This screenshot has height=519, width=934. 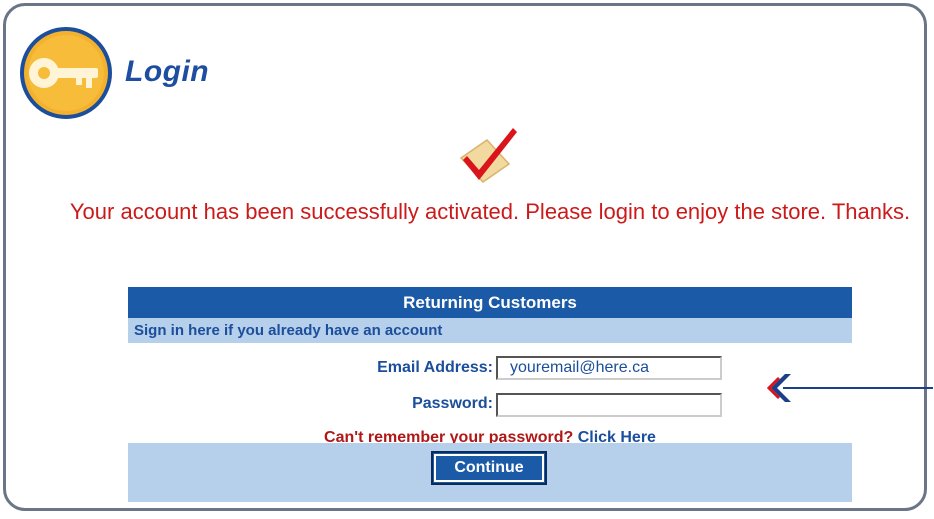 I want to click on checkmark-icon, so click(x=488, y=155).